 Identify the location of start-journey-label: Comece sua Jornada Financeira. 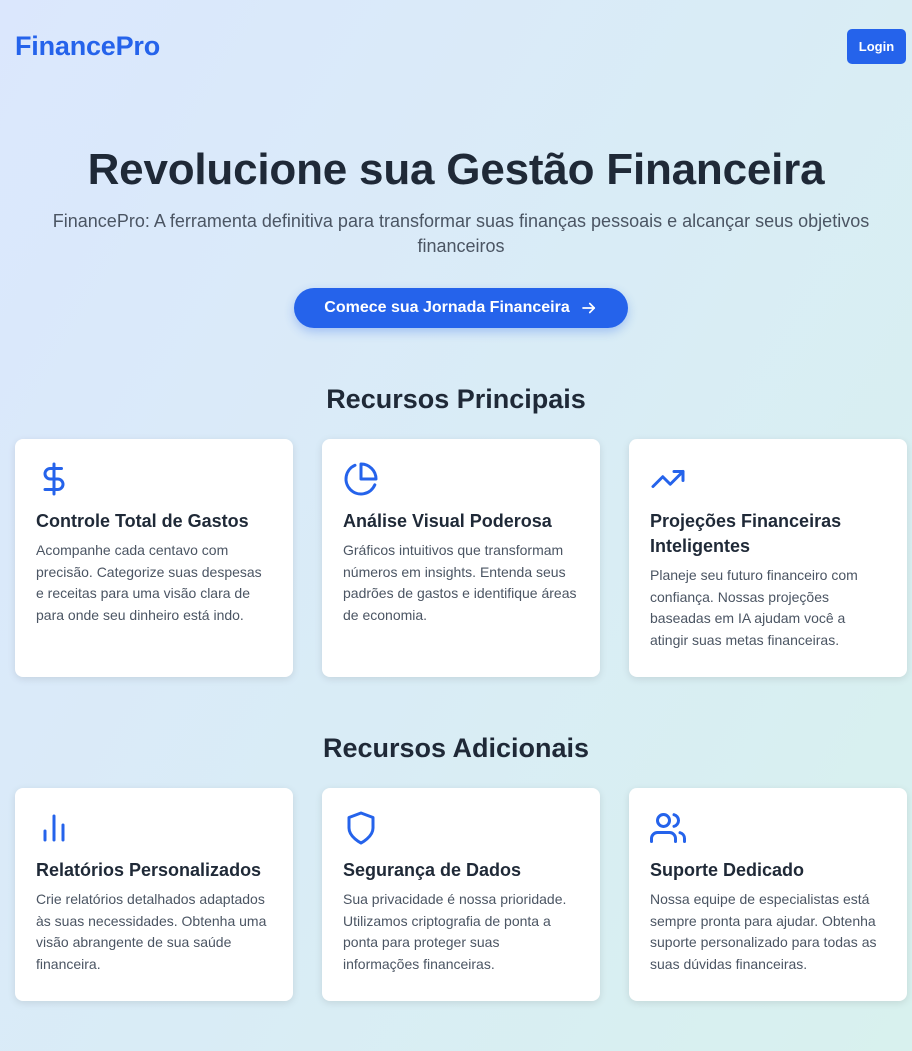
(447, 307).